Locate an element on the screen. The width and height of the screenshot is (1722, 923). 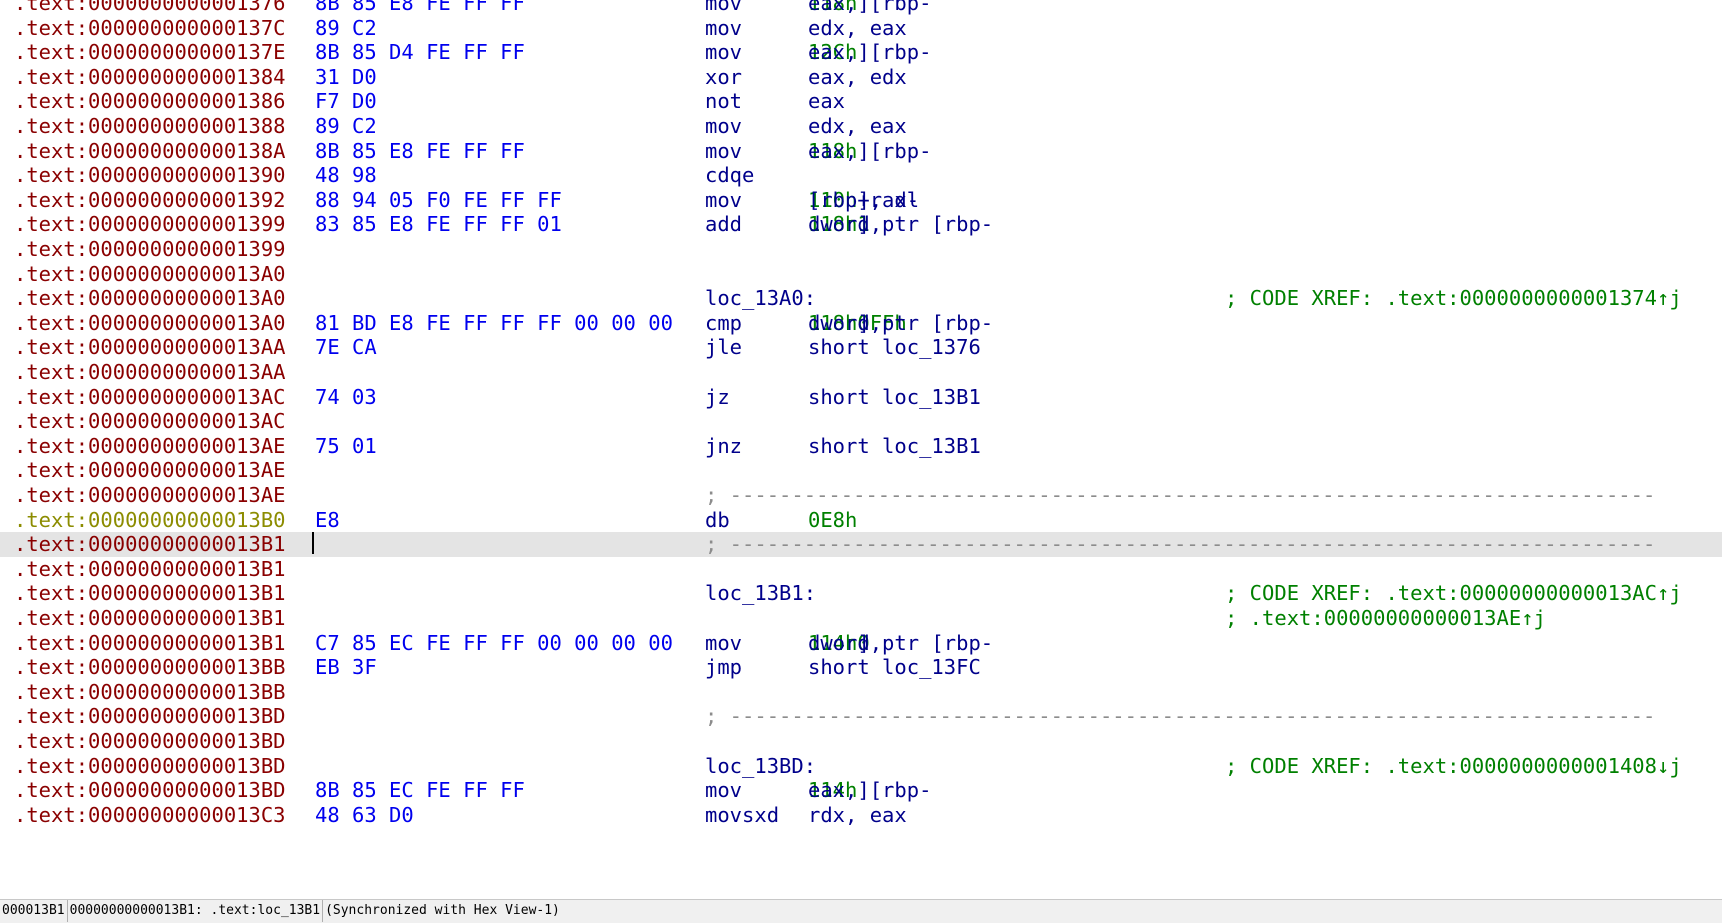
instruction-operands: dword ptr [rbp- 114h], 0 is located at coordinates (900, 643).